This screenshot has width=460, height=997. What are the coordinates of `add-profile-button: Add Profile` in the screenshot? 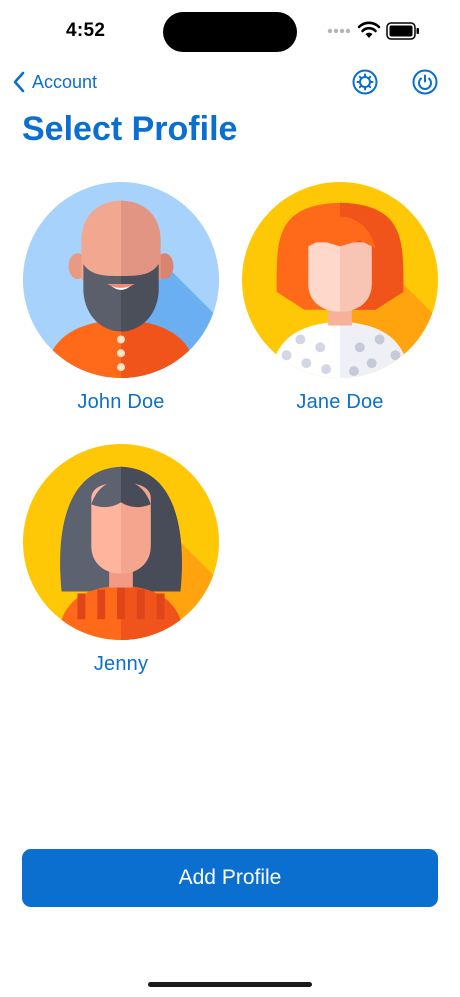 It's located at (230, 878).